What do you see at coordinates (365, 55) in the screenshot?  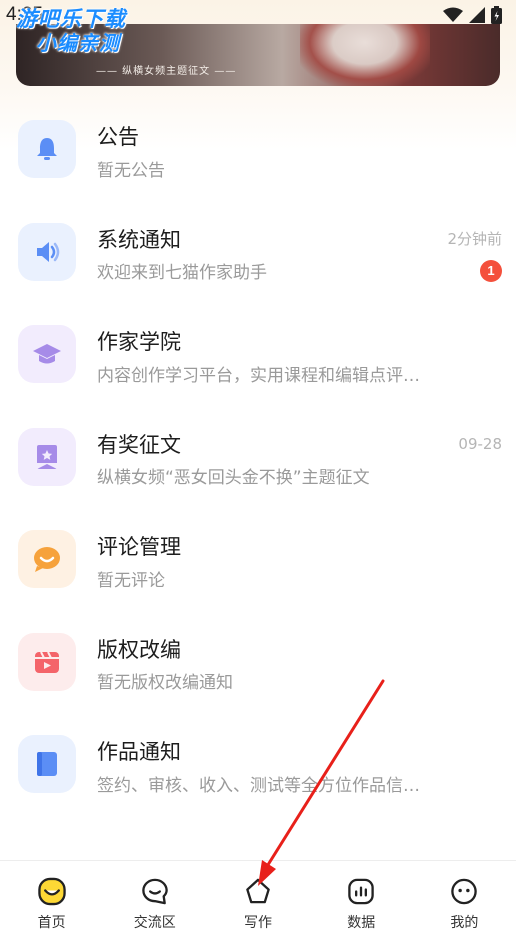 I see `banner-artwork` at bounding box center [365, 55].